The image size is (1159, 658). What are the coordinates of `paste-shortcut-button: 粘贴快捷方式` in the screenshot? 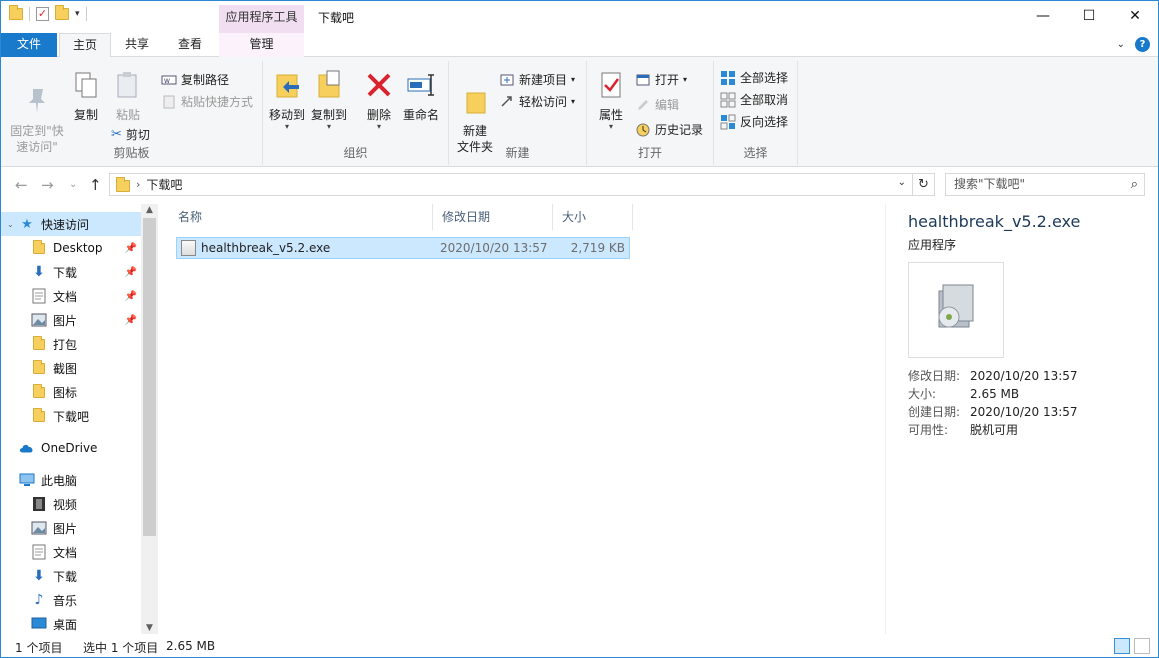 It's located at (207, 101).